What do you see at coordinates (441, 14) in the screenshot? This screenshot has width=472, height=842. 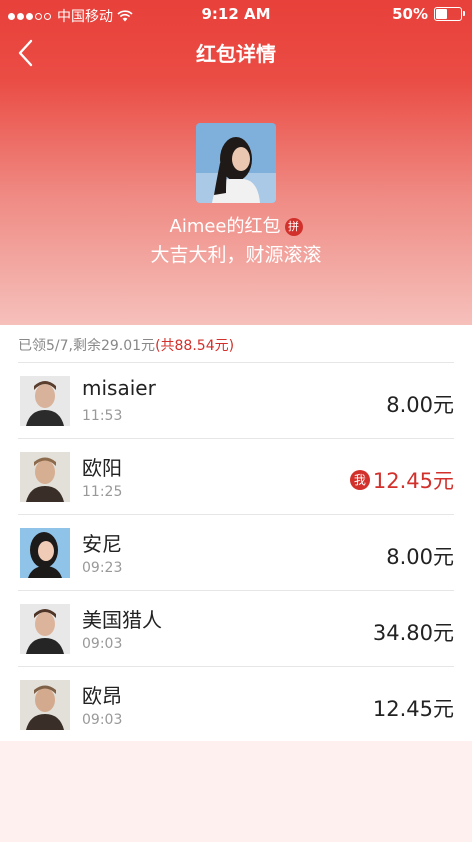 I see `battery-fill` at bounding box center [441, 14].